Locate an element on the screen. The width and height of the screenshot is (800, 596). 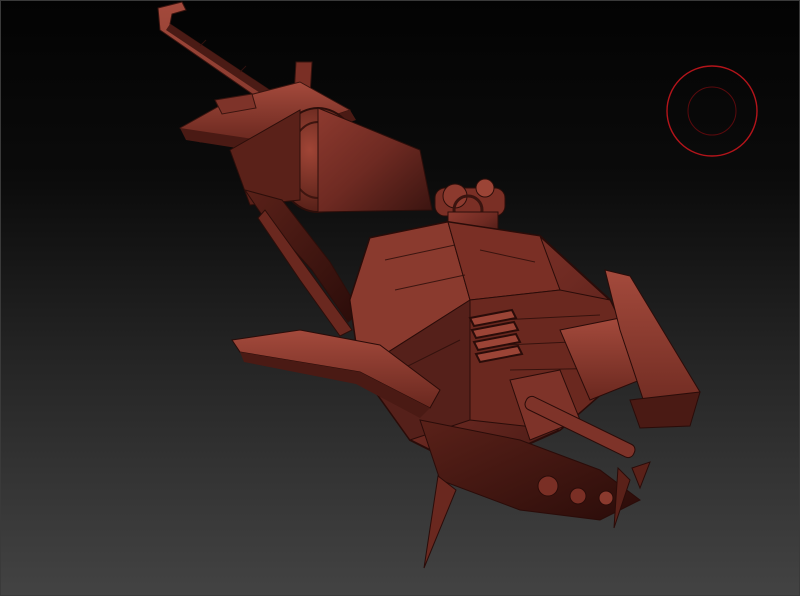
brush-outer-ring is located at coordinates (712, 111).